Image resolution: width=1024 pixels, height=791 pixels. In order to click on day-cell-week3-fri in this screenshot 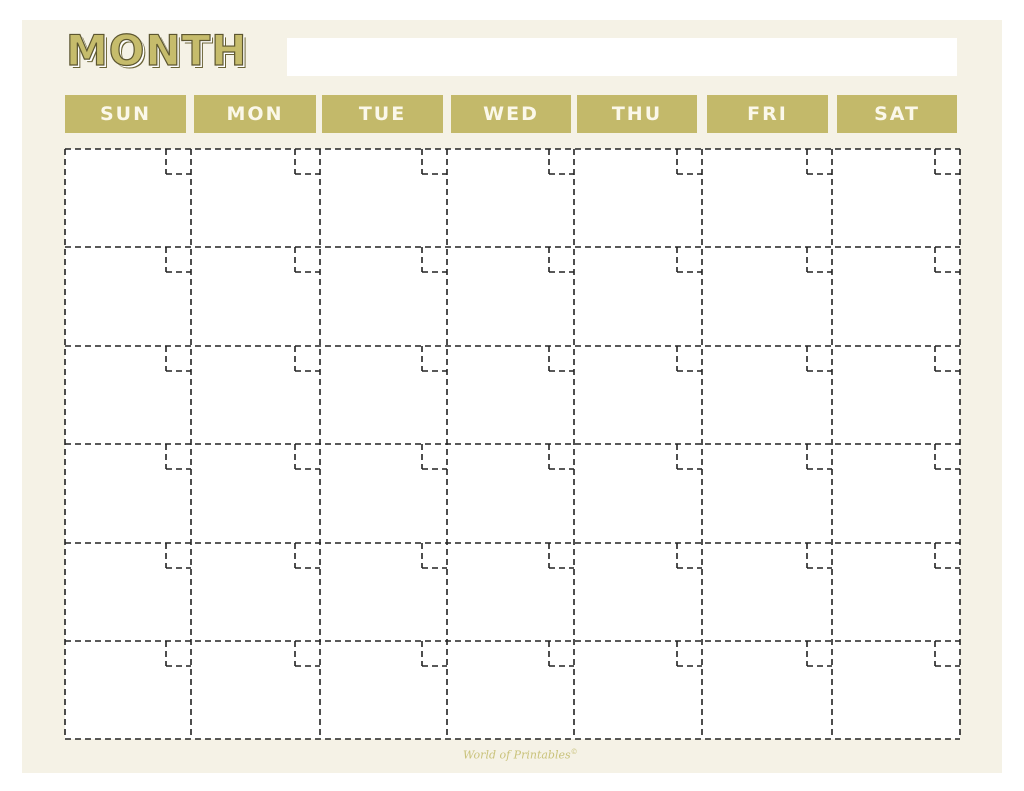, I will do `click(767, 395)`.